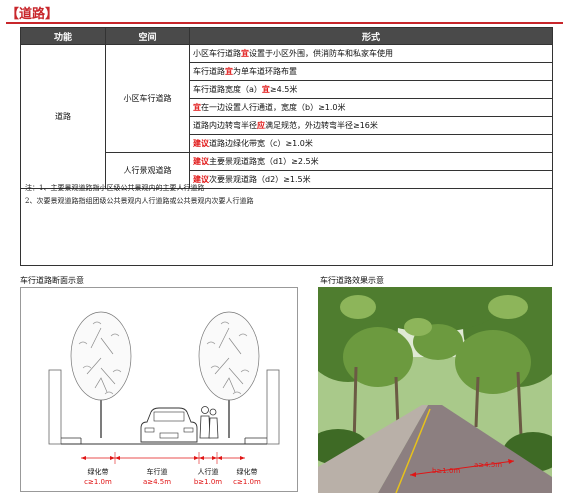 The width and height of the screenshot is (569, 499). I want to click on left-wall, so click(55, 407).